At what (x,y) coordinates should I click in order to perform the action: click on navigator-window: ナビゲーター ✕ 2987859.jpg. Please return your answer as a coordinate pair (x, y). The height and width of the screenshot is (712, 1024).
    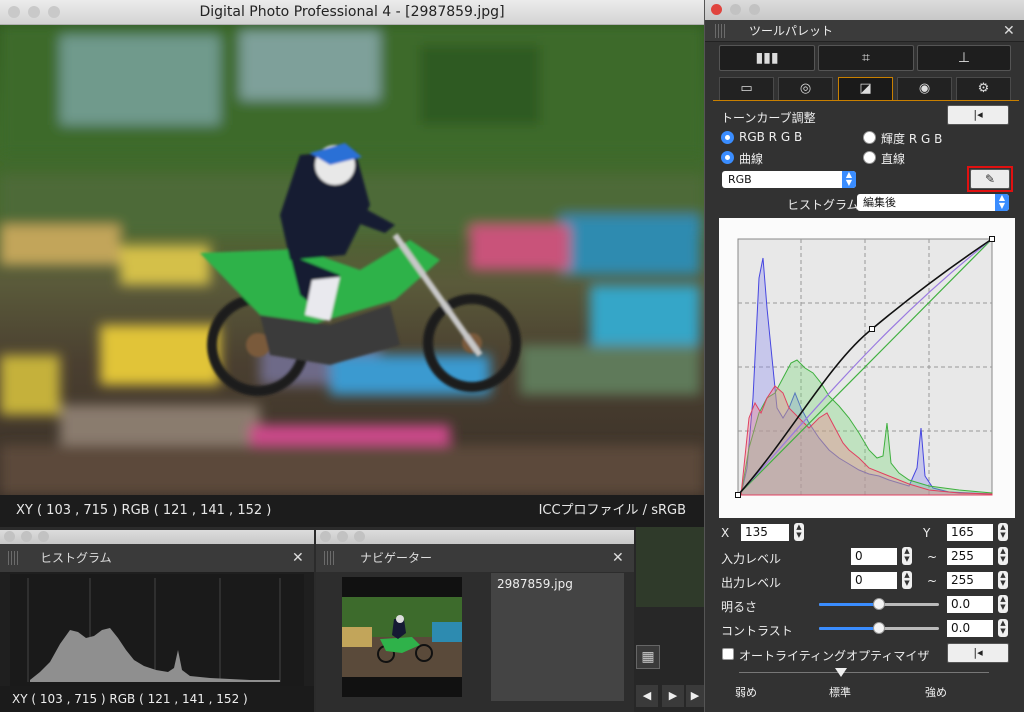
    Looking at the image, I should click on (475, 621).